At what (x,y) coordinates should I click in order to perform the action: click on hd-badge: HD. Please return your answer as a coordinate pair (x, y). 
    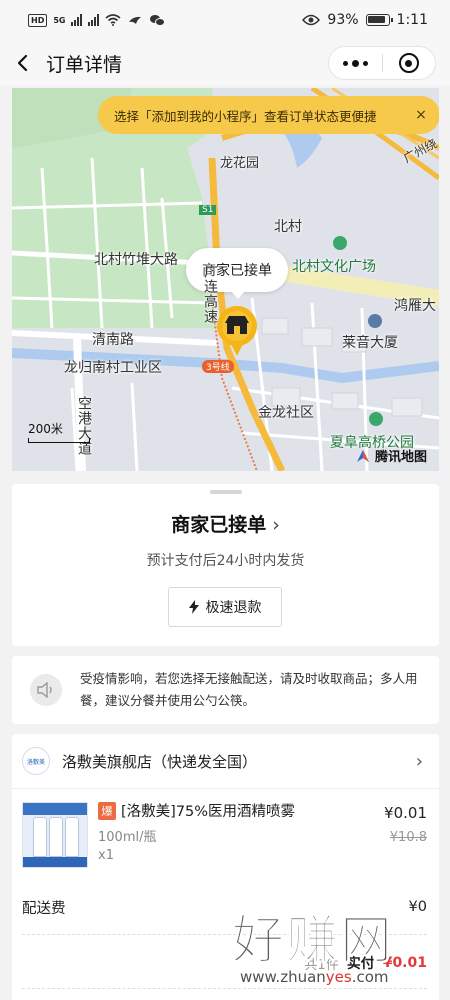
    Looking at the image, I should click on (38, 20).